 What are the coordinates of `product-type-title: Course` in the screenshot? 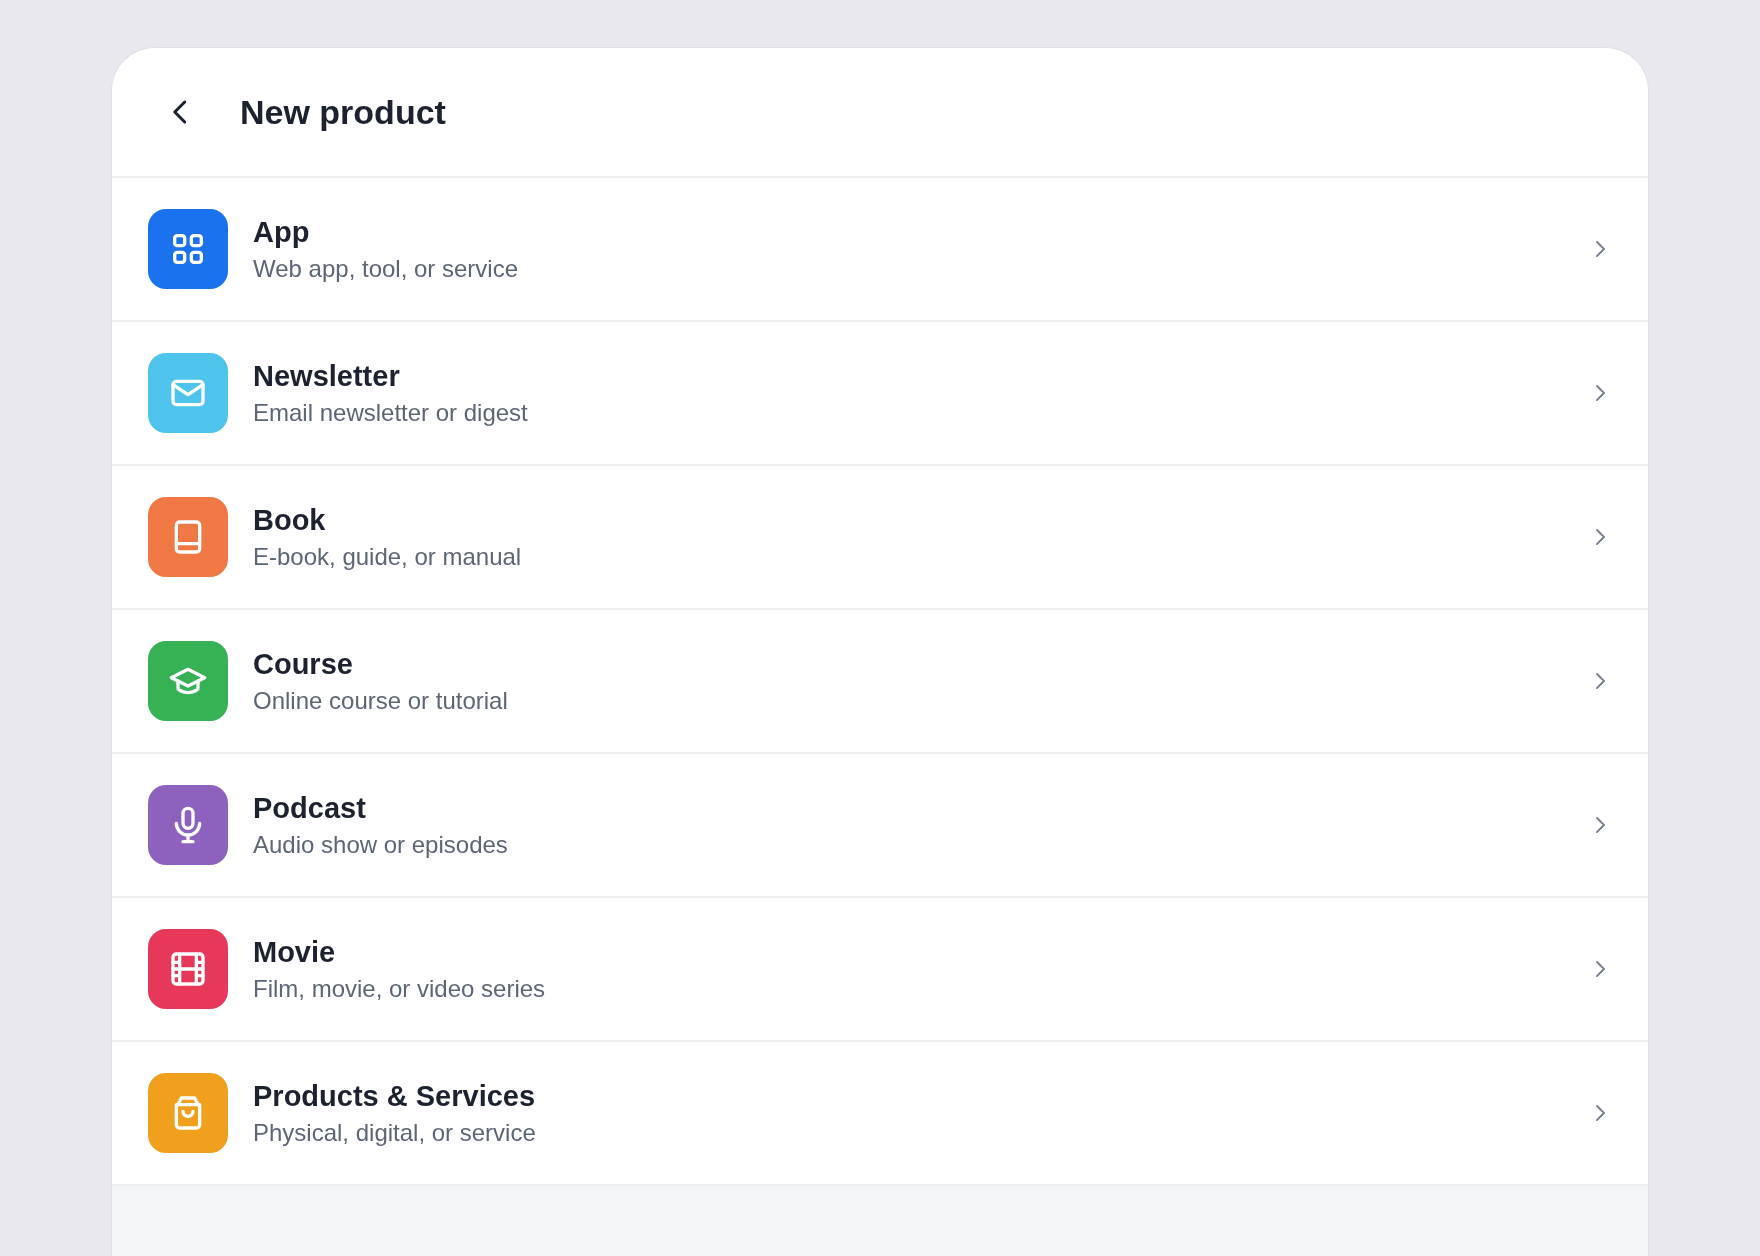 It's located at (303, 664).